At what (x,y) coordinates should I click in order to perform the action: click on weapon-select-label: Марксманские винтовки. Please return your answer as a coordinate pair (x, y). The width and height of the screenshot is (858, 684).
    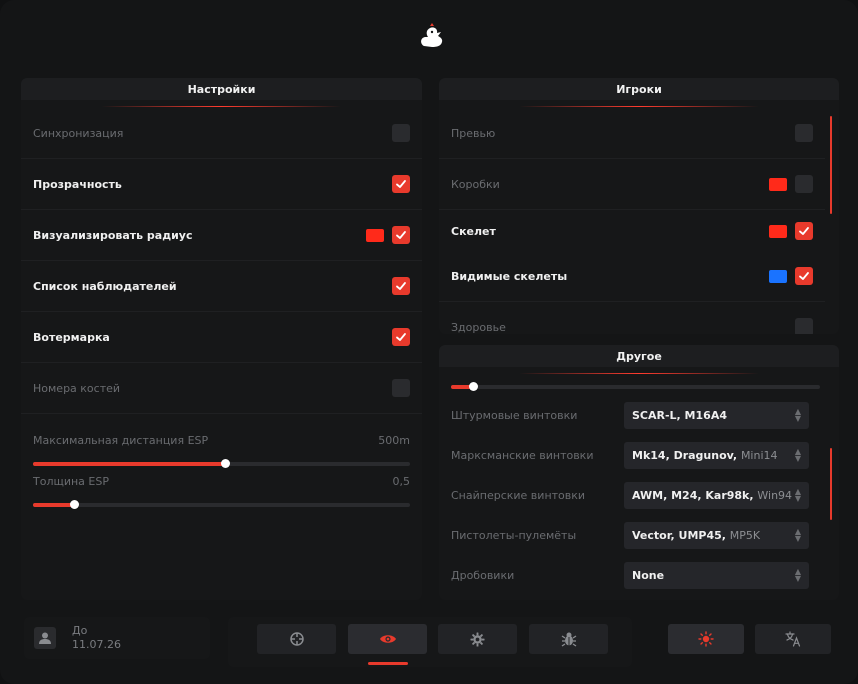
    Looking at the image, I should click on (522, 455).